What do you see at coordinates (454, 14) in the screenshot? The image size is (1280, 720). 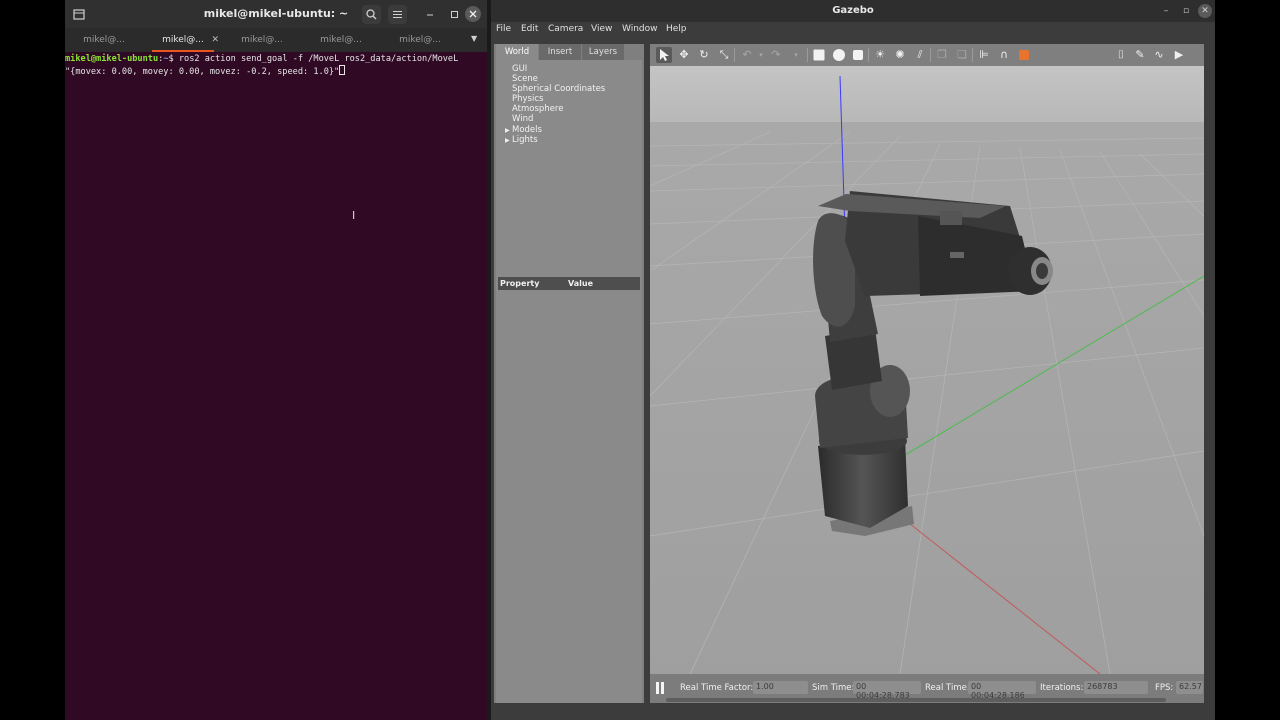 I see `maximize-icon` at bounding box center [454, 14].